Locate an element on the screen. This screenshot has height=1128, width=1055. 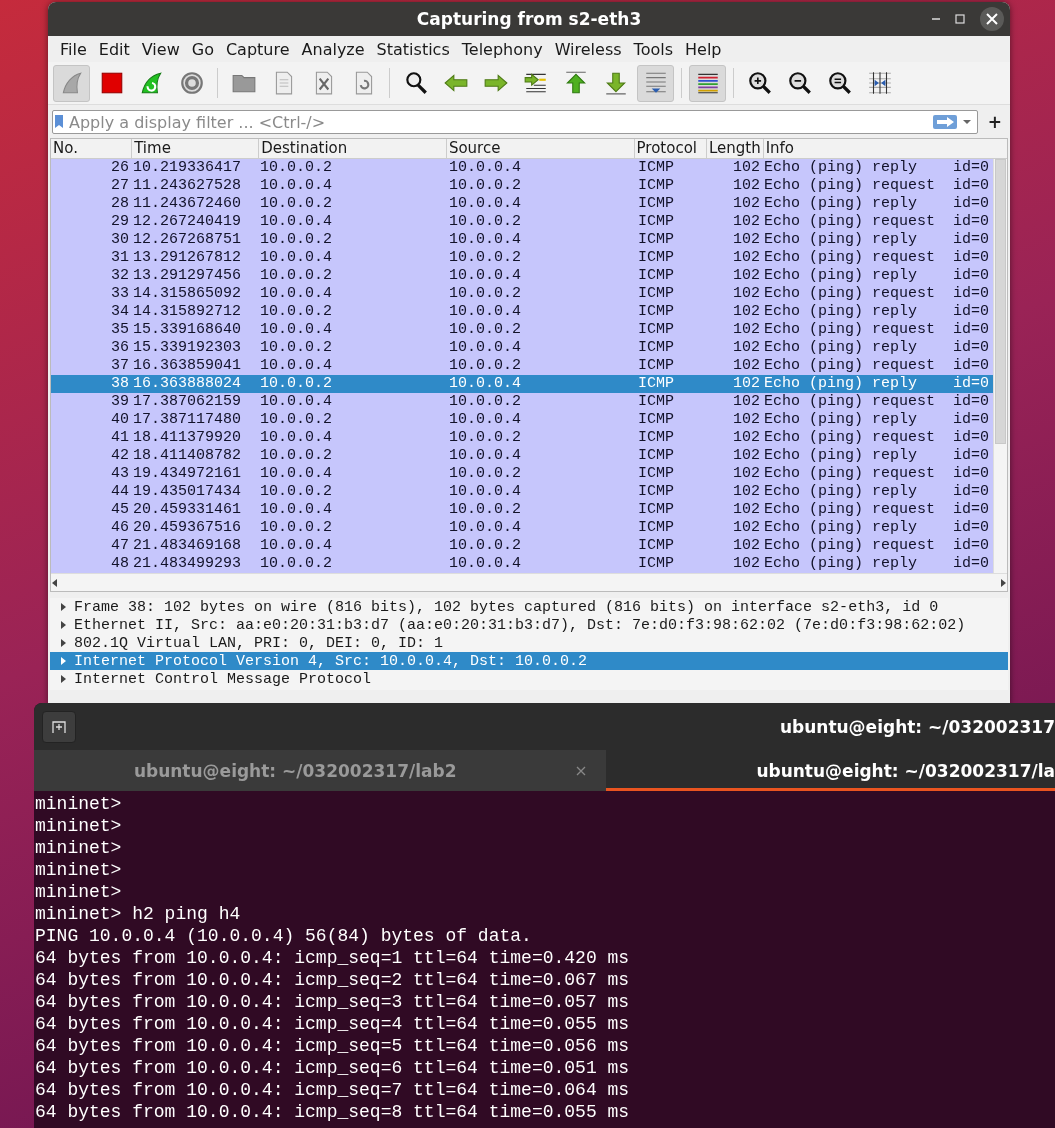
packet-row: 35 15.339168640 10.0.0.4 10.0.0.2 ICMP 102 Echo (ping) request id=0 is located at coordinates (522, 330).